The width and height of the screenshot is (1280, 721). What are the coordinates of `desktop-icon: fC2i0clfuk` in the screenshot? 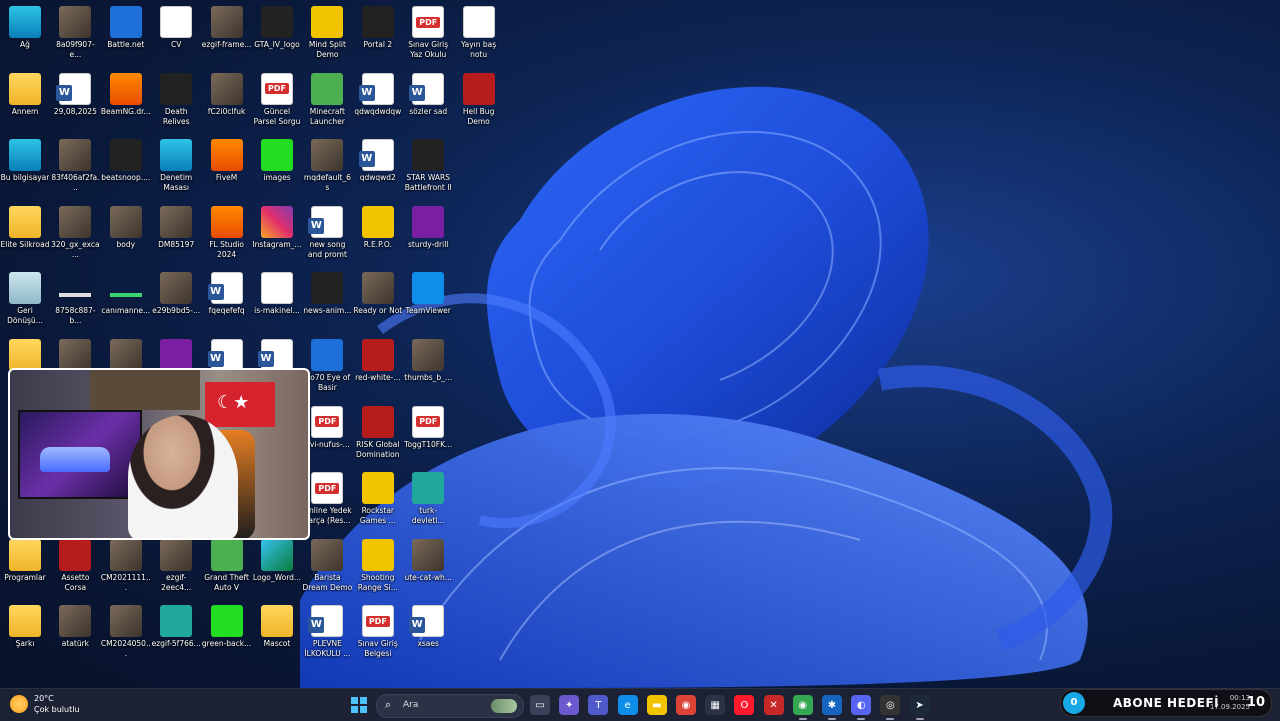 It's located at (227, 92).